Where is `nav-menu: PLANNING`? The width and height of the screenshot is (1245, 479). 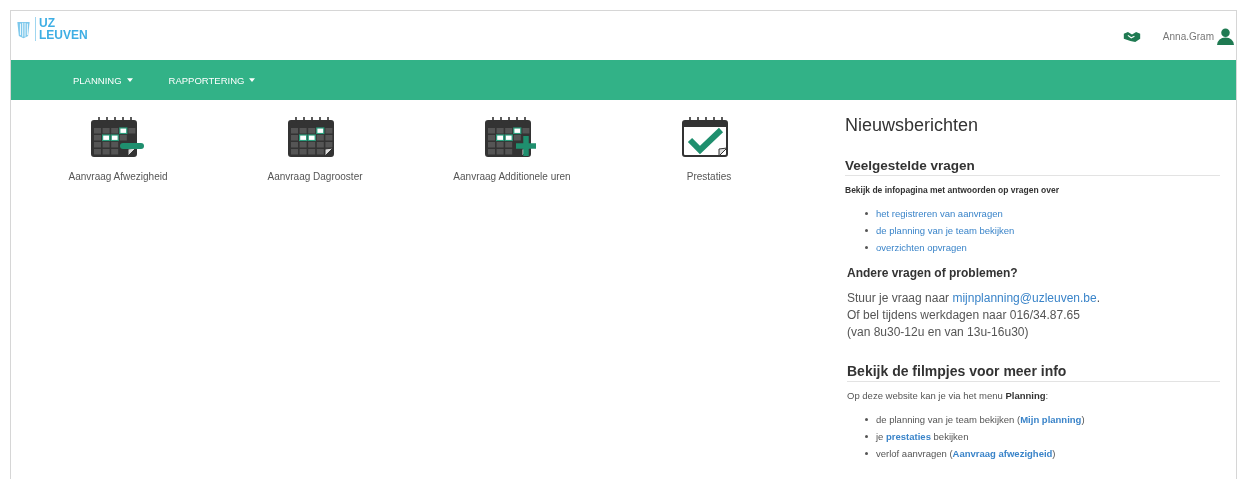
nav-menu: PLANNING is located at coordinates (103, 80).